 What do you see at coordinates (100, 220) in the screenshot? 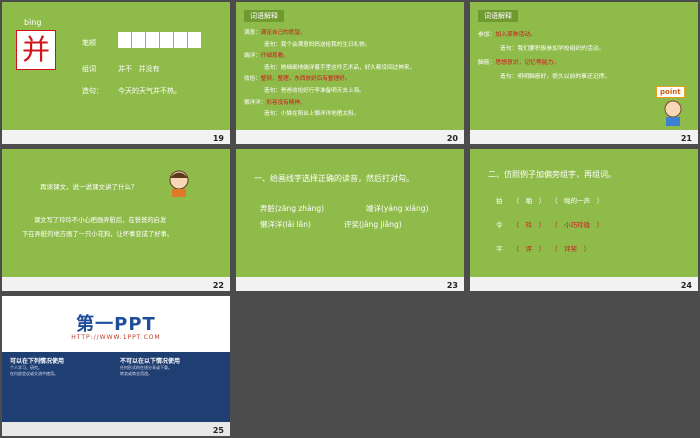
I see `summary-line-1: 课文写了玲玲不小心把画弄脏后，在爸爸的启发` at bounding box center [100, 220].